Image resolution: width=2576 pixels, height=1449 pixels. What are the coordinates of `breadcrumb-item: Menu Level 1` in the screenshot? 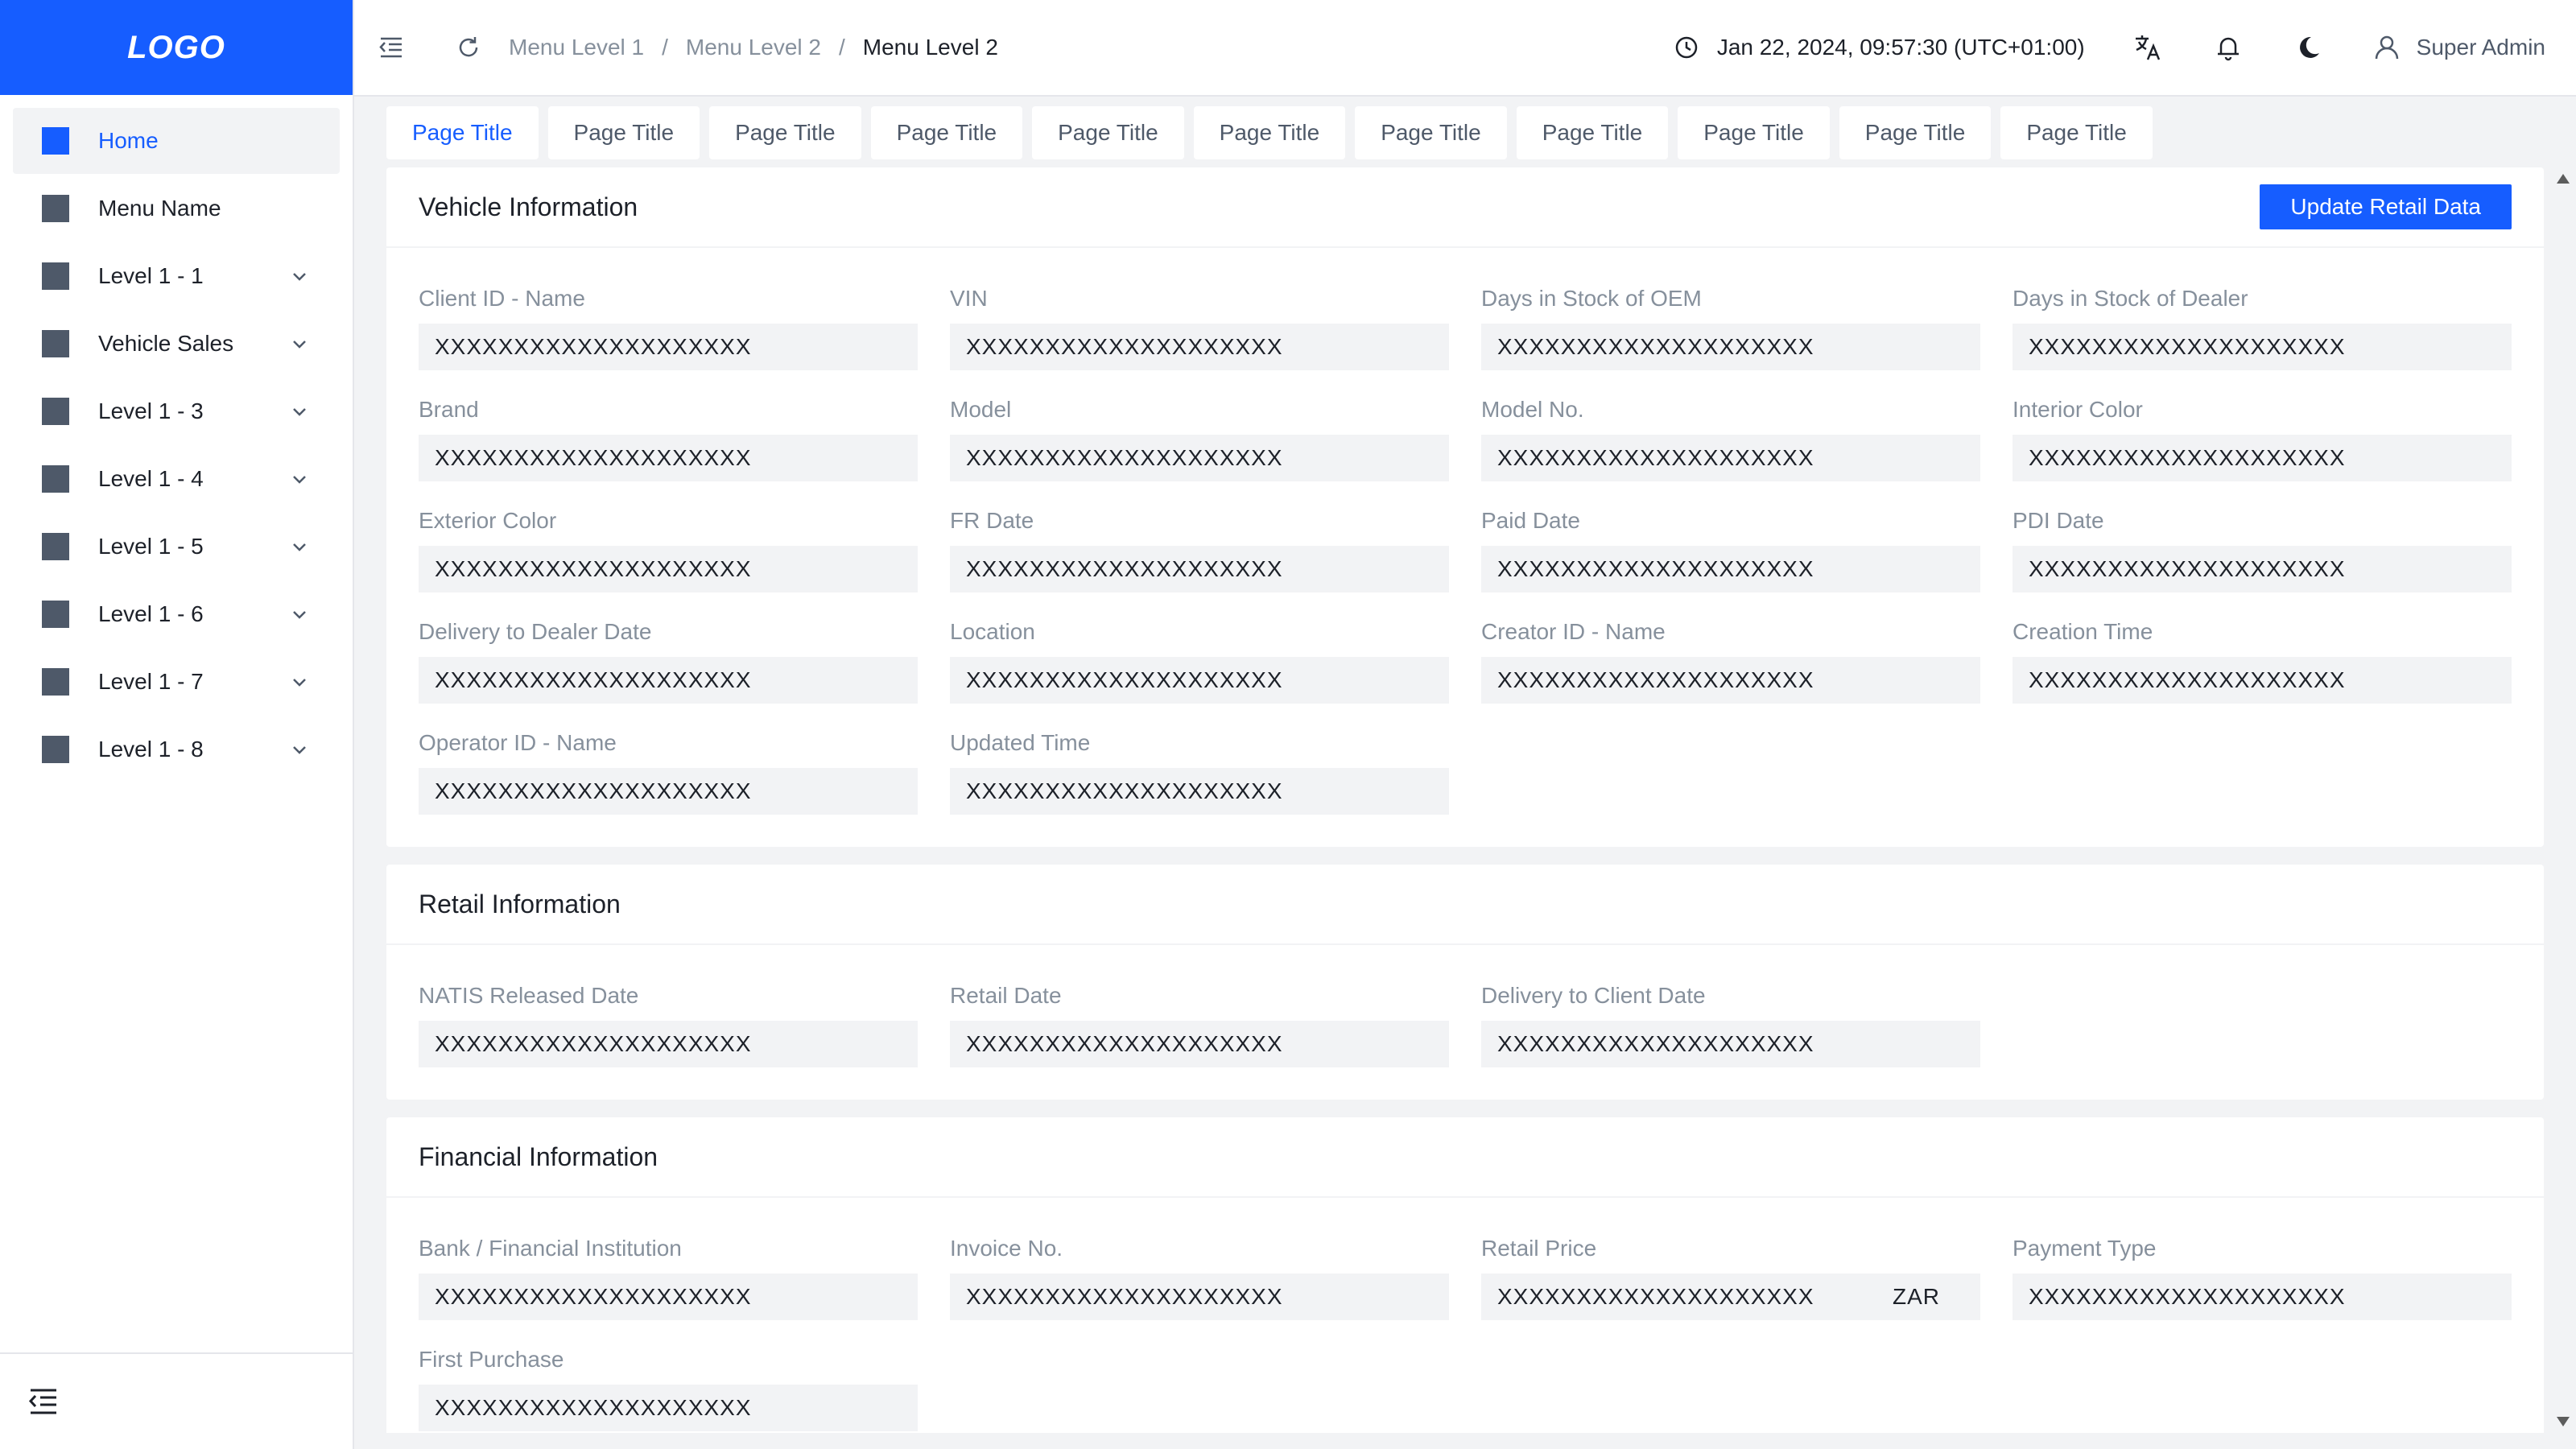 It's located at (576, 47).